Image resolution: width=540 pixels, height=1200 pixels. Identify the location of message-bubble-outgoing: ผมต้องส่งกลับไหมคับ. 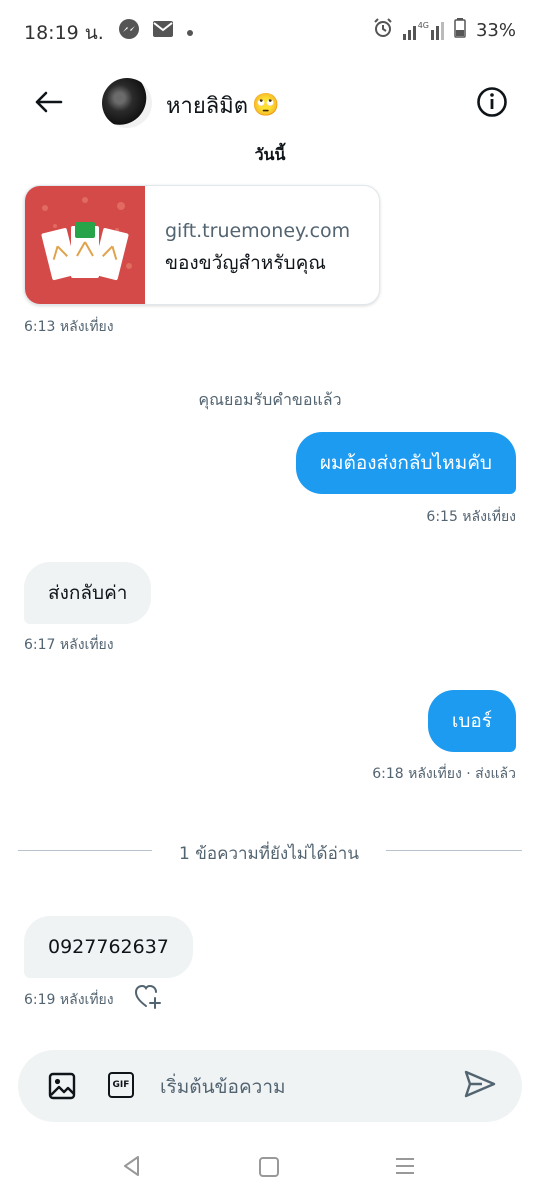
(405, 463).